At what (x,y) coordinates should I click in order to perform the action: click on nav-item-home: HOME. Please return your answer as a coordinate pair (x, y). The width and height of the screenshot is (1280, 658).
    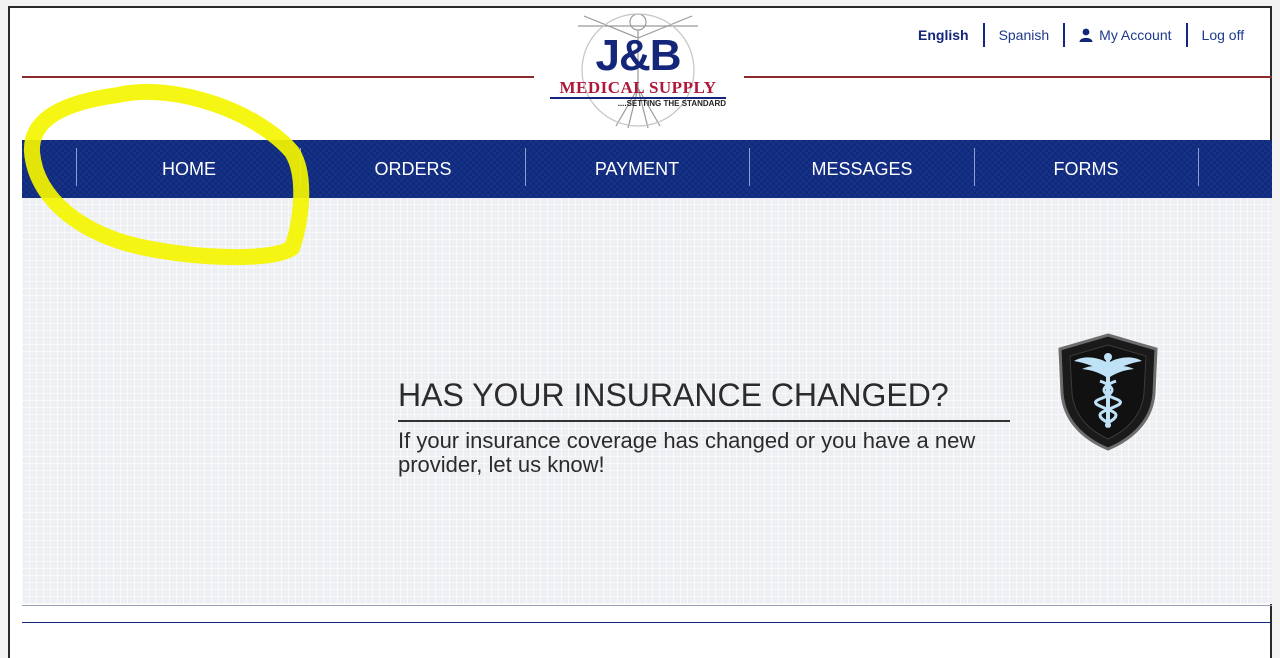
    Looking at the image, I should click on (189, 169).